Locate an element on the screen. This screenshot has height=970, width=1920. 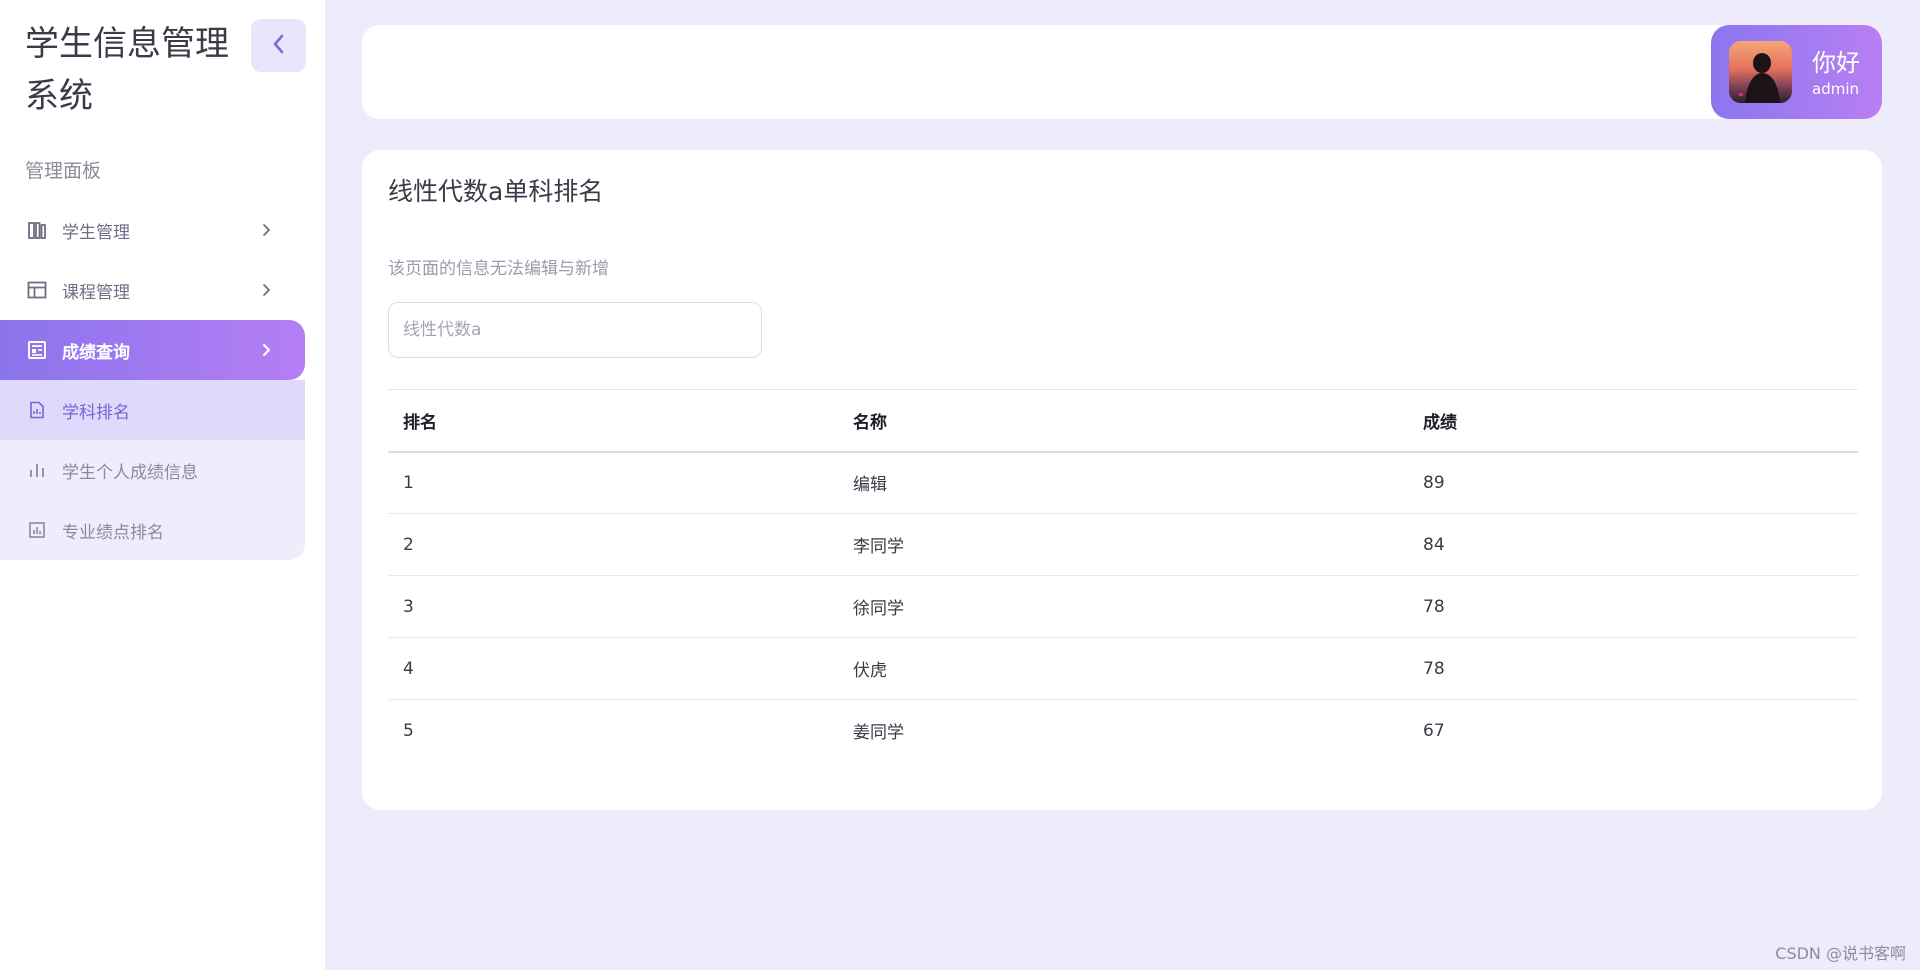
chevron-left-icon is located at coordinates (279, 46).